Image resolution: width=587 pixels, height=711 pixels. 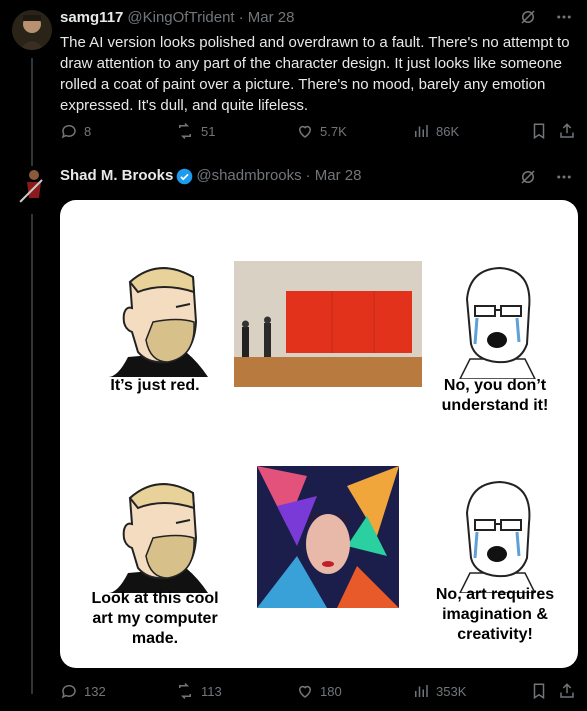 What do you see at coordinates (155, 618) in the screenshot?
I see `meme-caption-bottom-left: Look at this cool art my computer made.` at bounding box center [155, 618].